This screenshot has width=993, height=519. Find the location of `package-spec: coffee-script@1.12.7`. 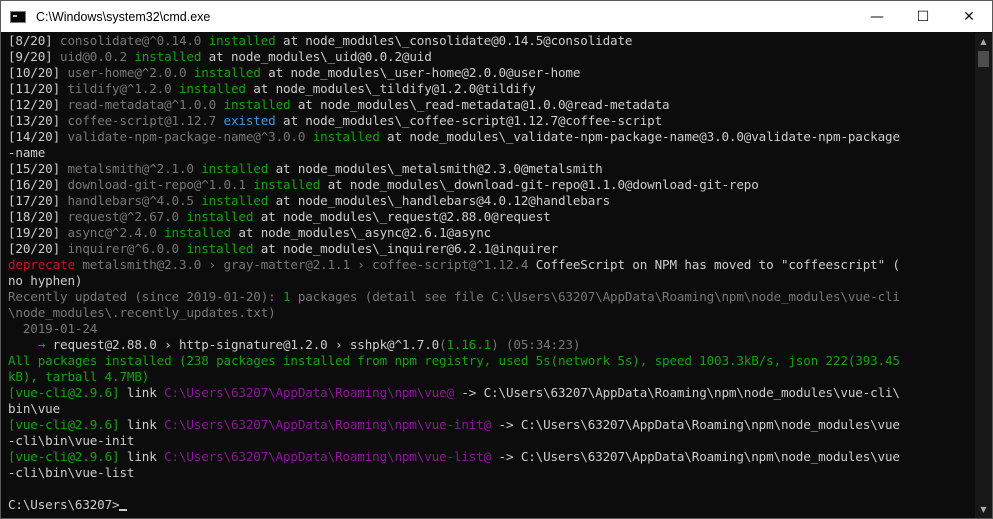

package-spec: coffee-script@1.12.7 is located at coordinates (145, 120).